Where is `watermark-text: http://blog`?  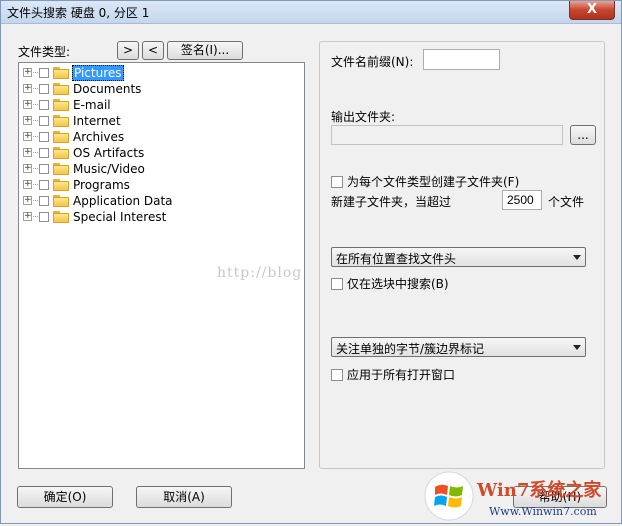 watermark-text: http://blog is located at coordinates (260, 273).